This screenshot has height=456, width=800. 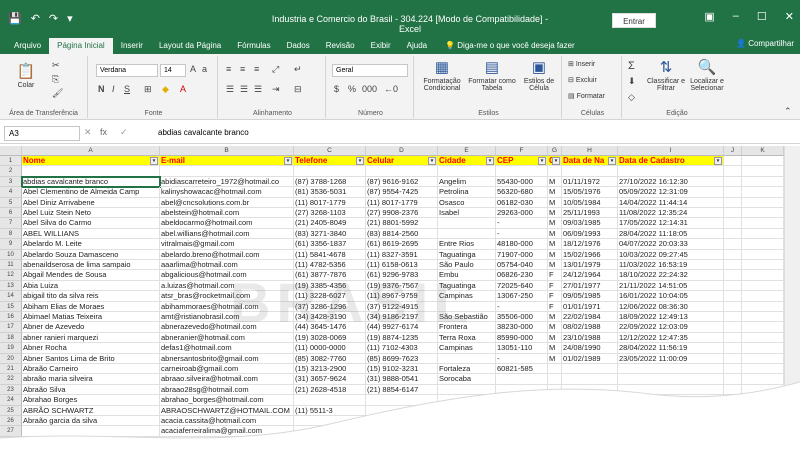 I want to click on column-header-i: I, so click(x=671, y=151).